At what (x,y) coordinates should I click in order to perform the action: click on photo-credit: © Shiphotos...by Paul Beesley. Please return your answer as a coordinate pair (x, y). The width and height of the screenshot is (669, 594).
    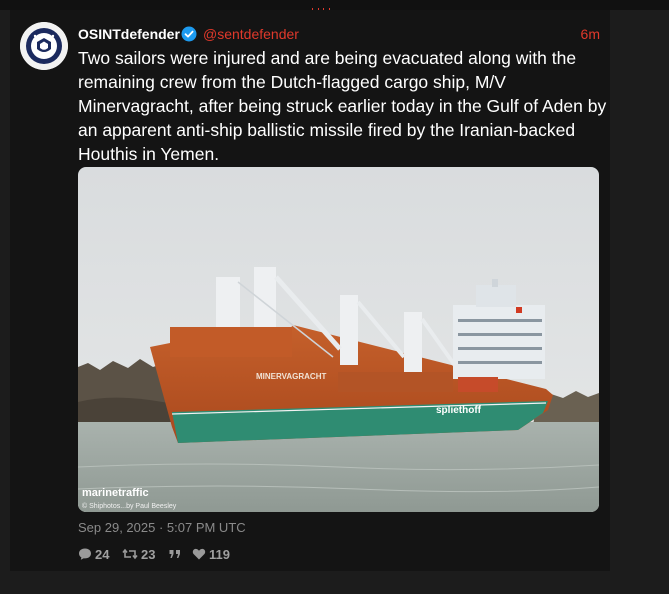
    Looking at the image, I should click on (129, 506).